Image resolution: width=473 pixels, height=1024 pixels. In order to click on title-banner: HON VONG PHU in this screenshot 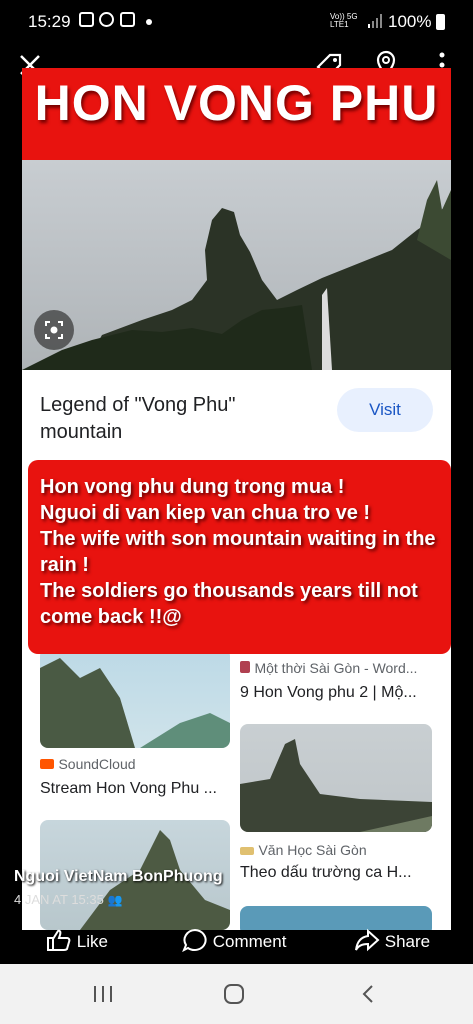, I will do `click(236, 114)`.